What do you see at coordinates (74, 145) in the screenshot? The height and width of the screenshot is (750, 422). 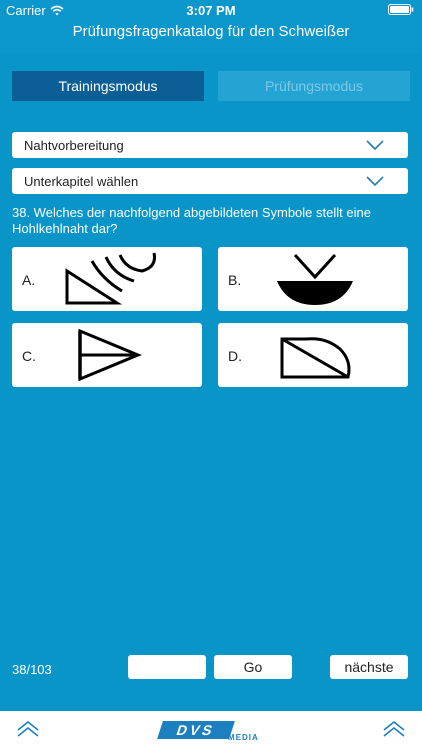 I see `chapter-select-value: Nahtvorbereitung` at bounding box center [74, 145].